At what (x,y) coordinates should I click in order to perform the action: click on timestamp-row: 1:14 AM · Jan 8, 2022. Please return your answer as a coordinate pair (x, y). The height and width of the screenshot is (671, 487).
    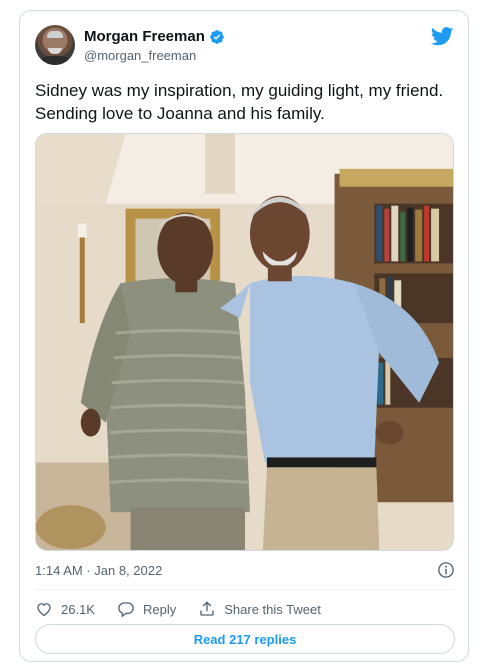
    Looking at the image, I should click on (245, 571).